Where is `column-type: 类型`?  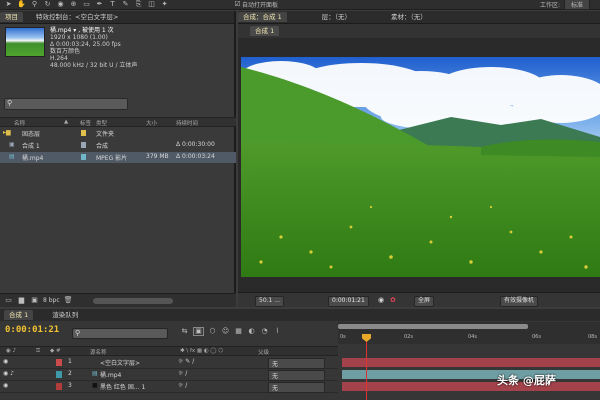 column-type: 类型 is located at coordinates (101, 123).